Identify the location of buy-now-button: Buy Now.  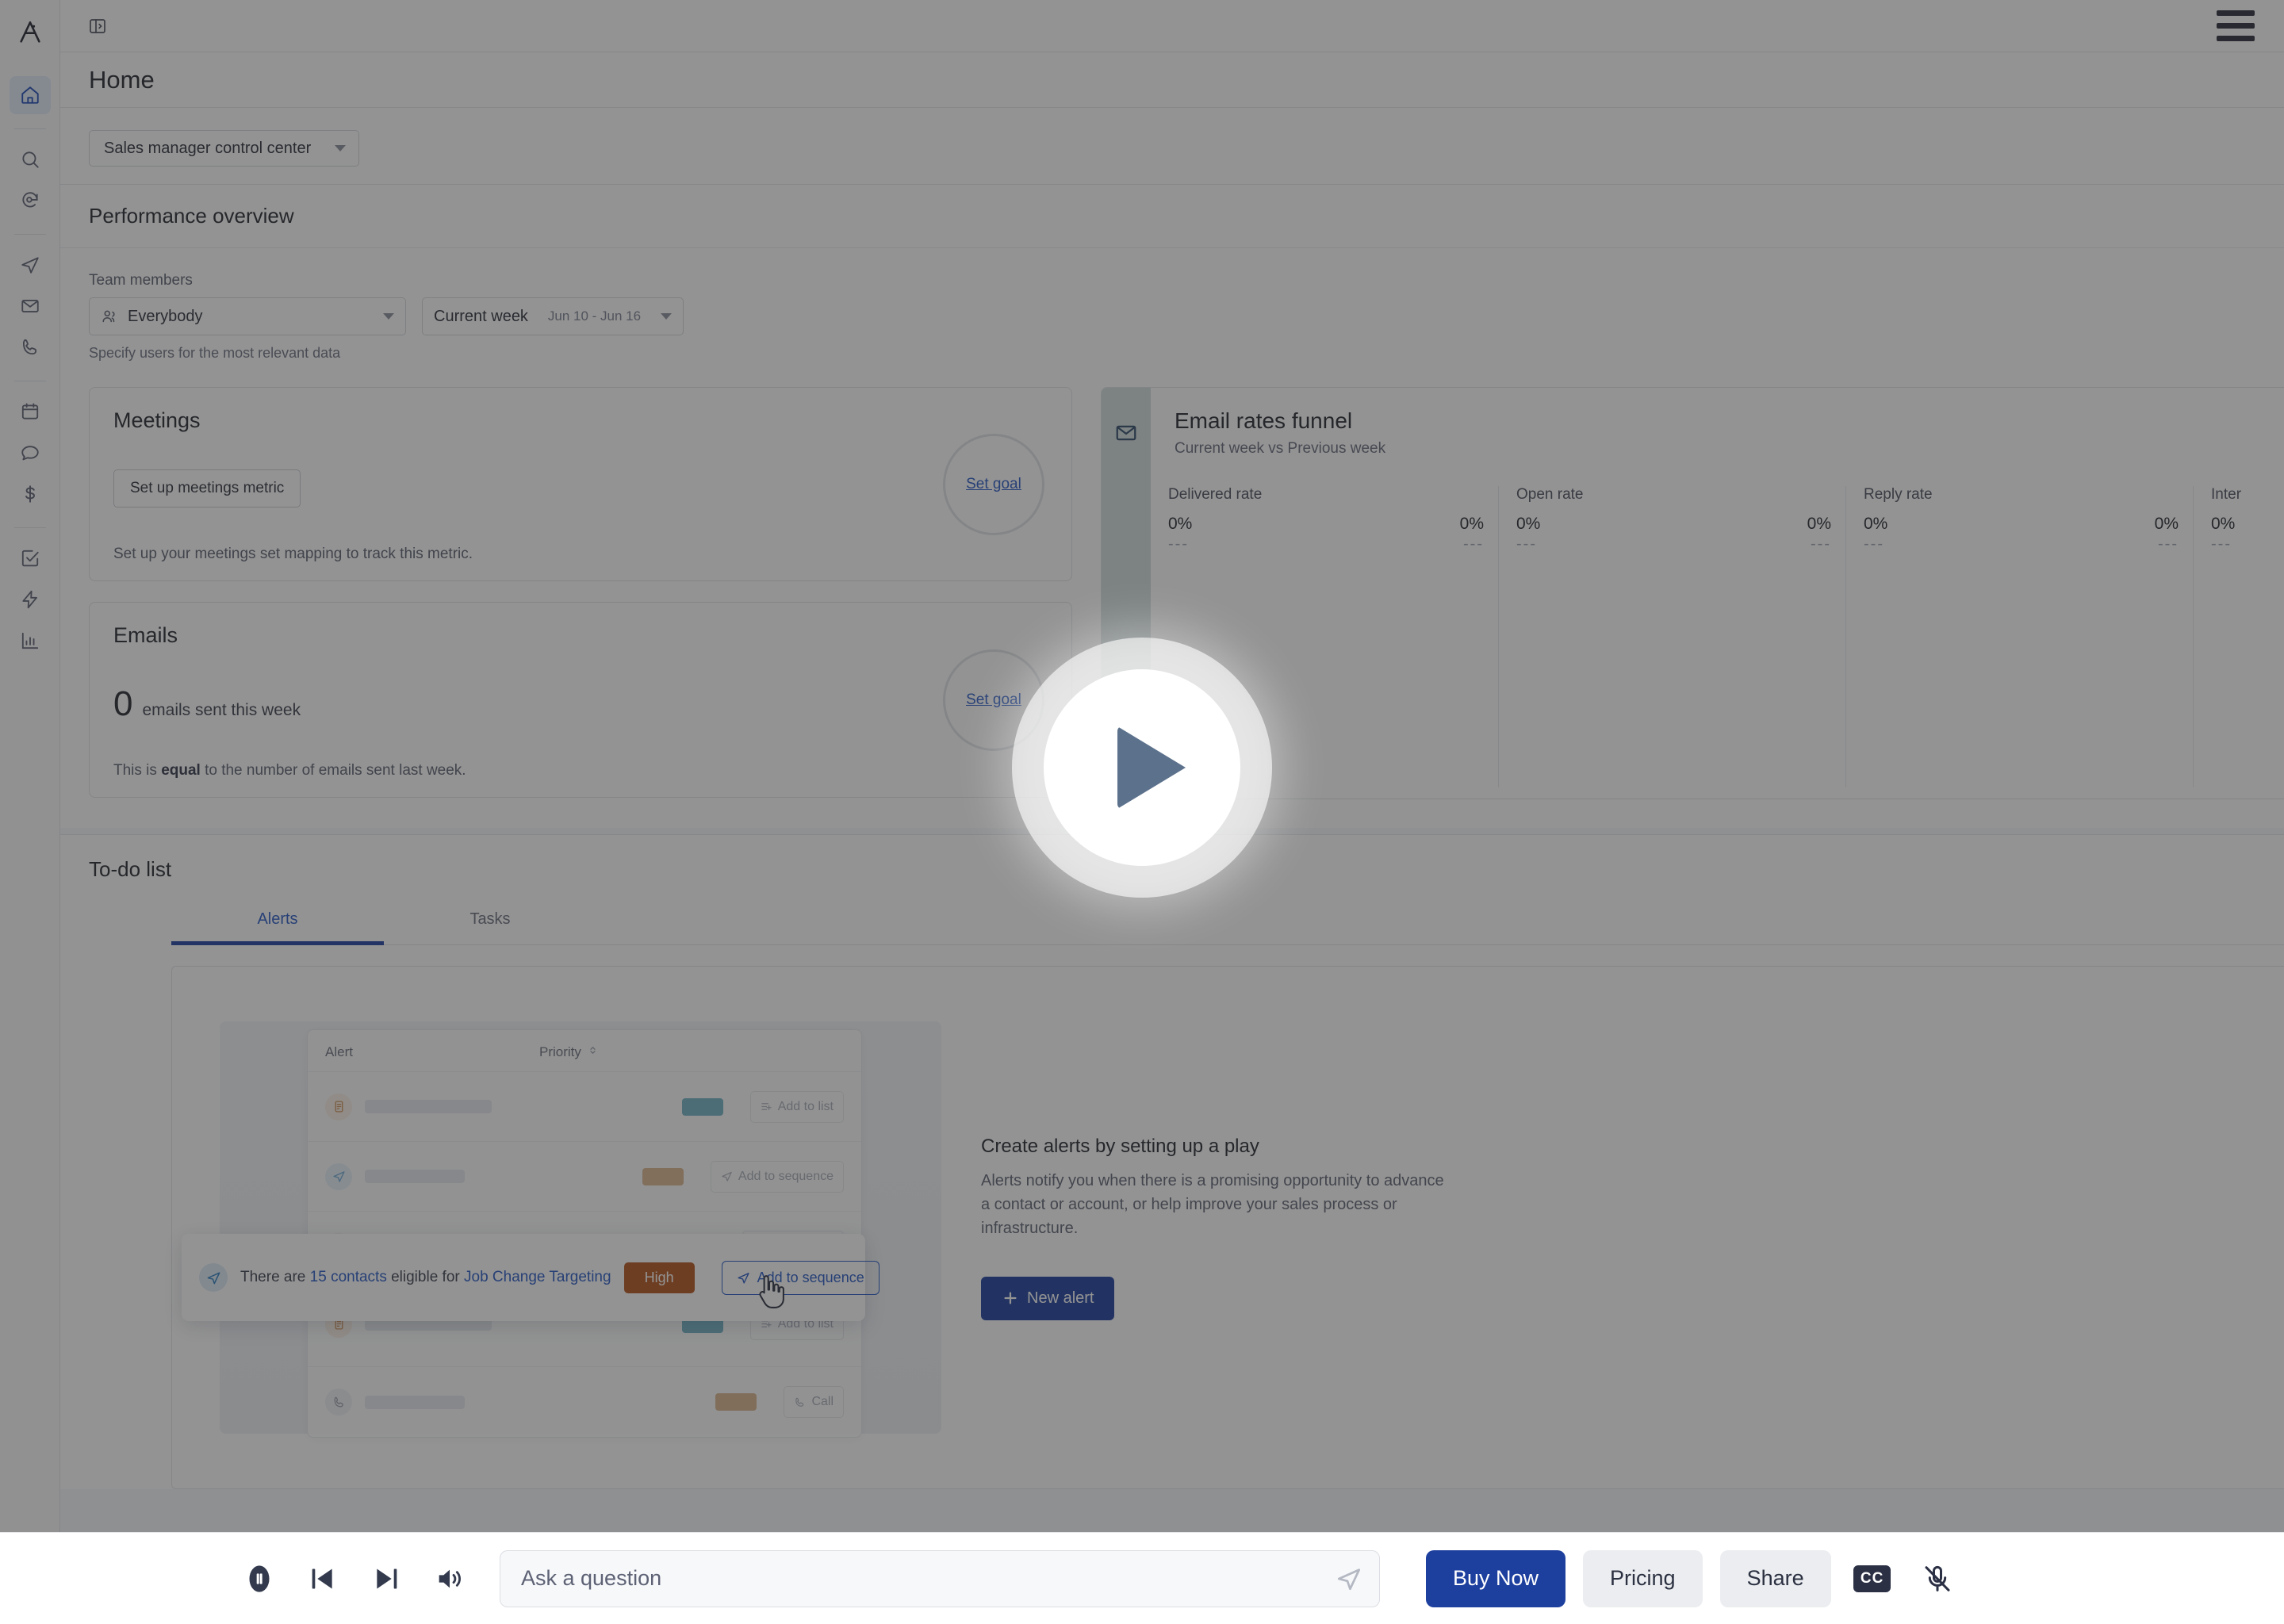
(1496, 1578).